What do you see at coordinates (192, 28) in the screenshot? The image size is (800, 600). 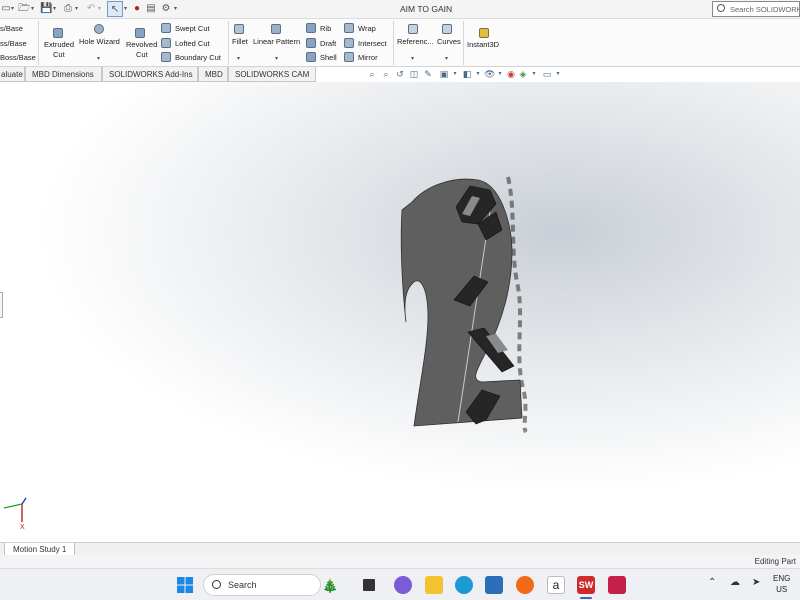 I see `swept-cut-label: Swept Cut` at bounding box center [192, 28].